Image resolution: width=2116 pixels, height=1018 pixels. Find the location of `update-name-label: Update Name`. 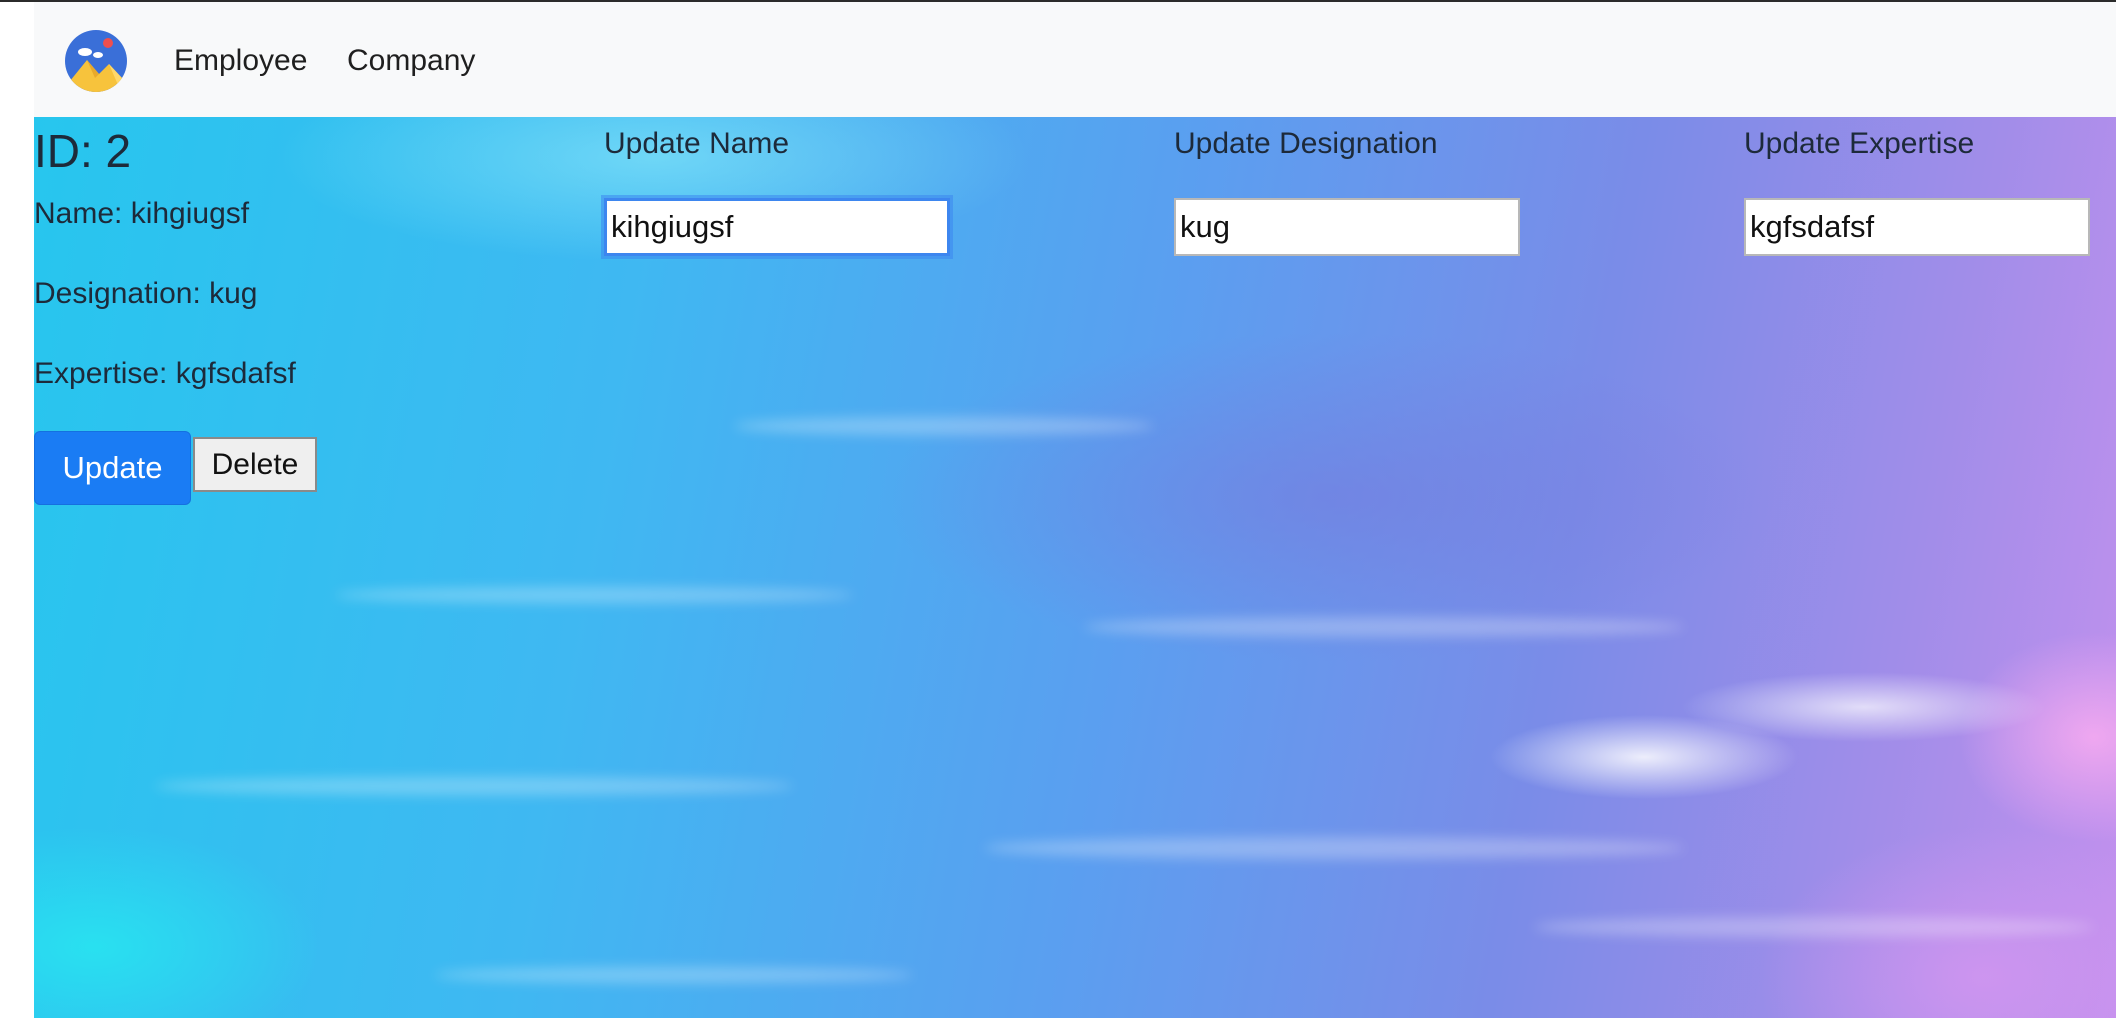

update-name-label: Update Name is located at coordinates (697, 143).